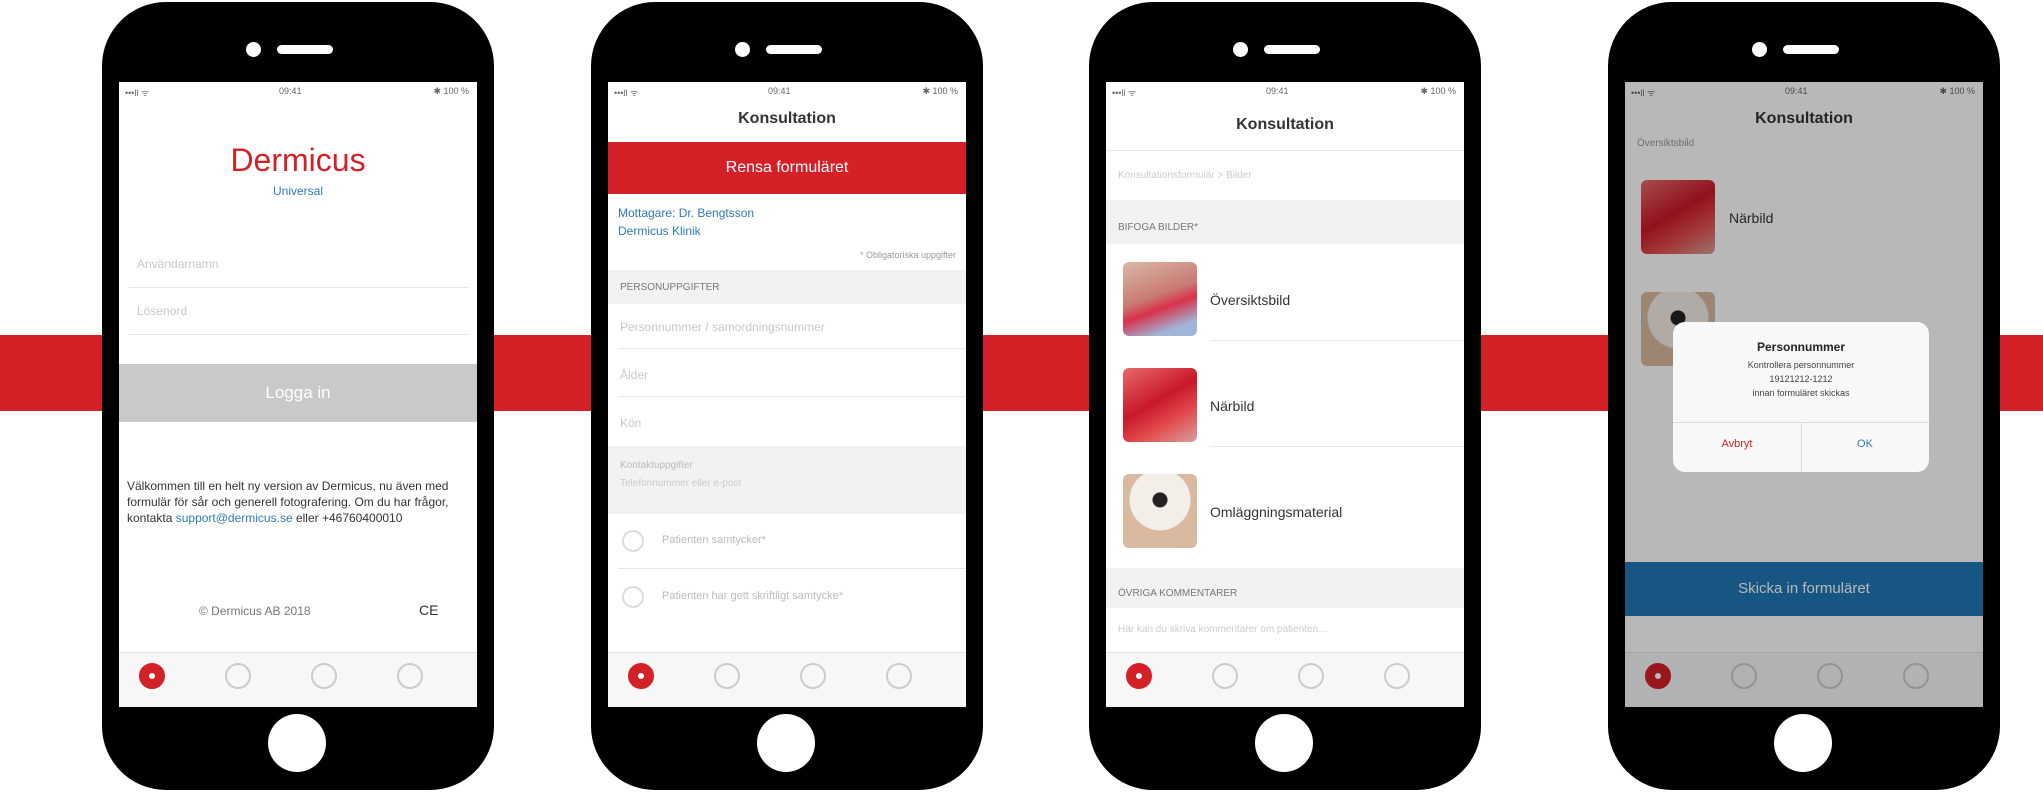  What do you see at coordinates (659, 231) in the screenshot?
I see `recipient-clinic: Dermicus Klinik` at bounding box center [659, 231].